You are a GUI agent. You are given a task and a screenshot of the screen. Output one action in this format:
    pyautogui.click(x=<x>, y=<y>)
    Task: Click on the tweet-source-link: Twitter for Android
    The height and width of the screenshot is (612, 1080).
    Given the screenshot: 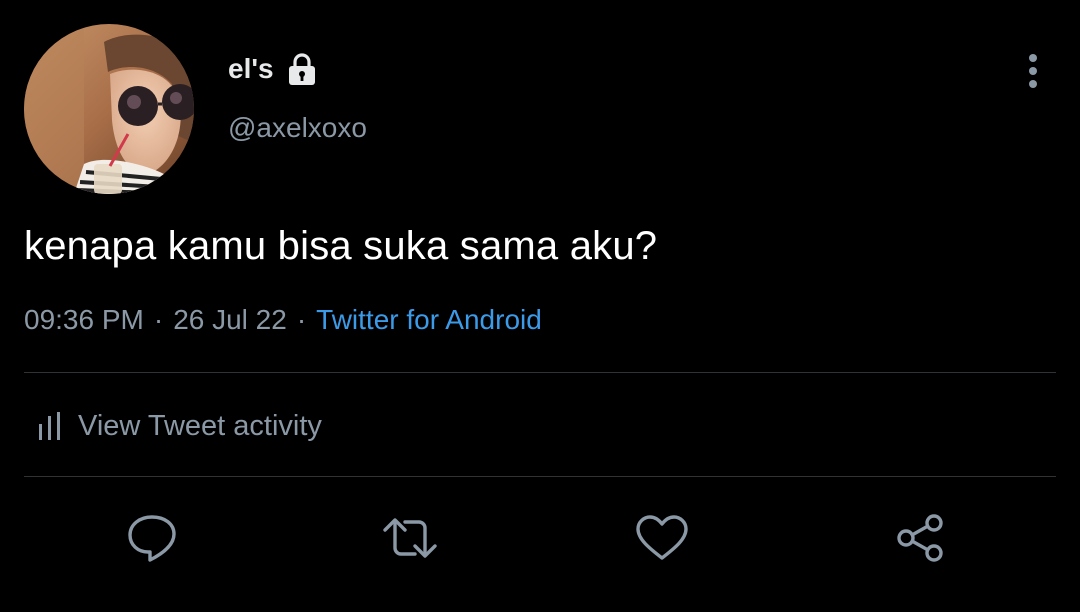 What is the action you would take?
    pyautogui.click(x=429, y=319)
    